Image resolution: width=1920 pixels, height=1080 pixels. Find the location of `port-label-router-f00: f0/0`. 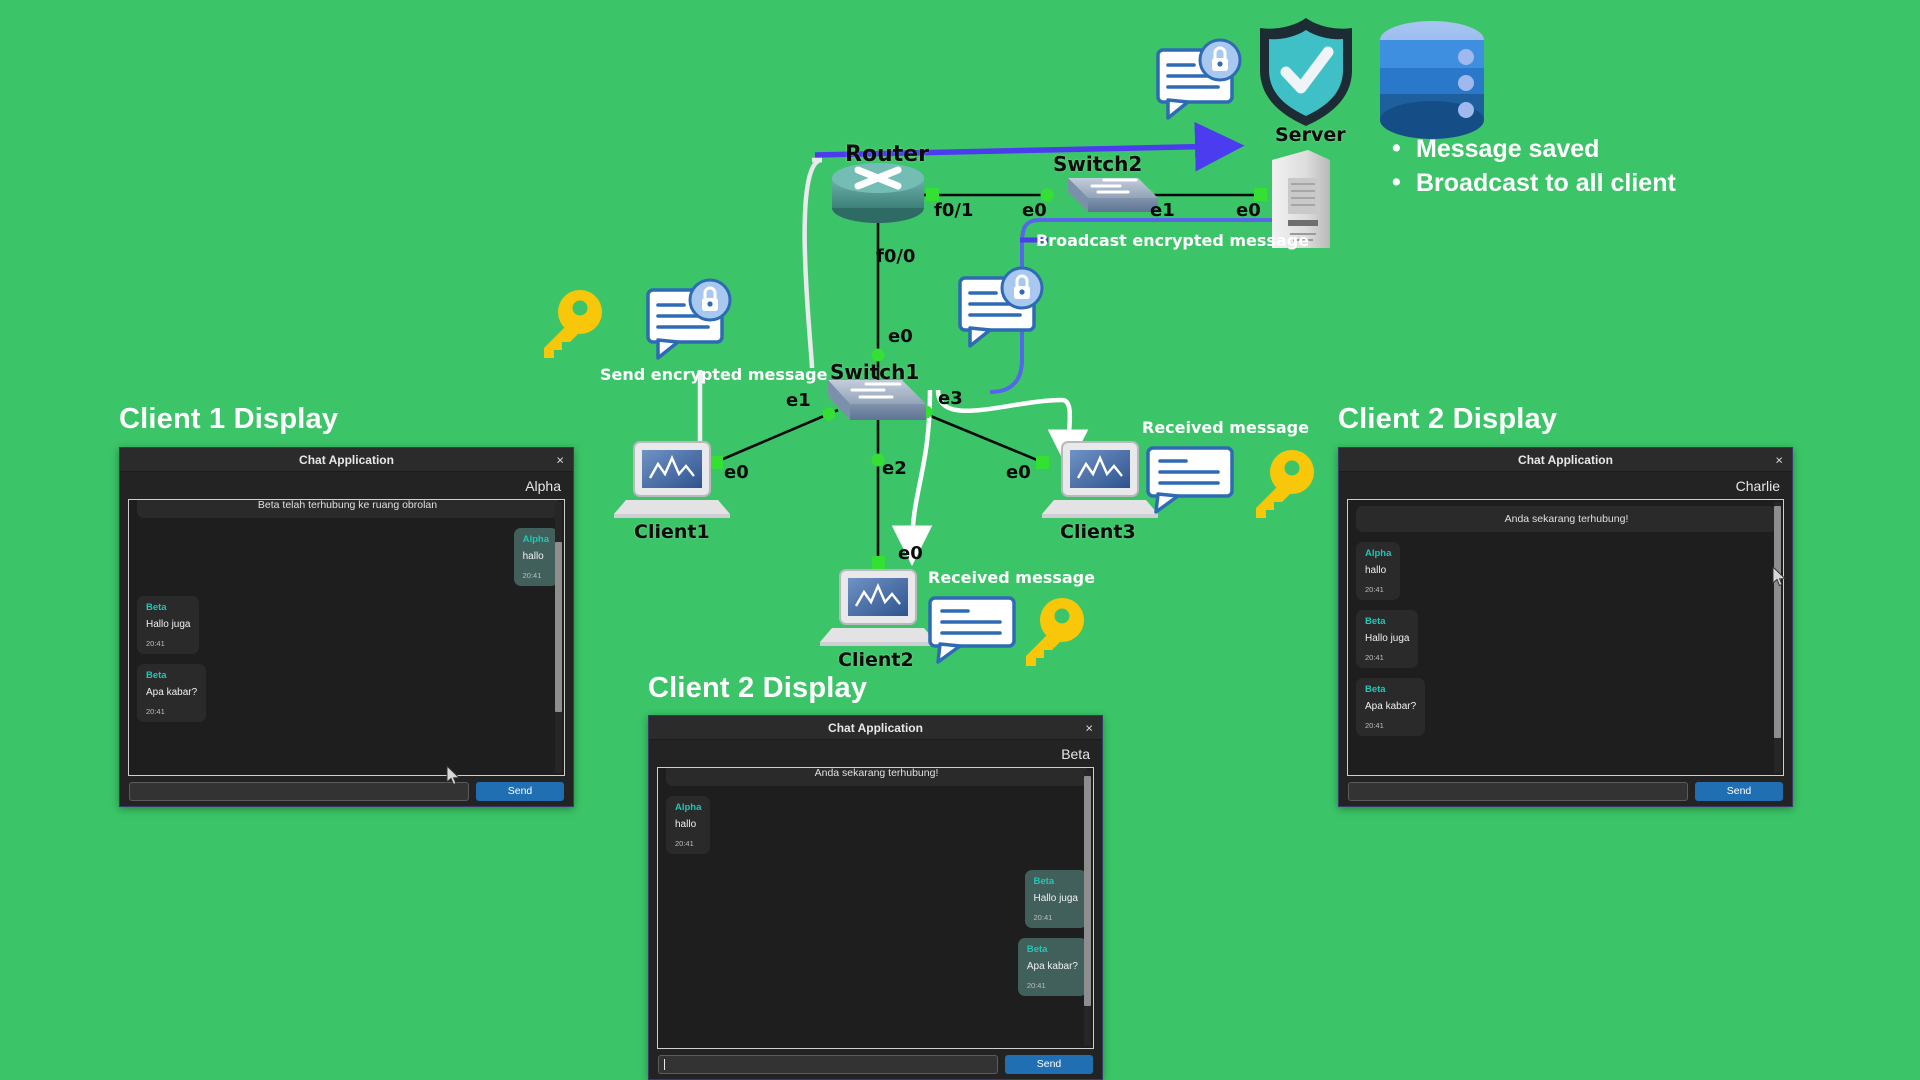

port-label-router-f00: f0/0 is located at coordinates (896, 256).